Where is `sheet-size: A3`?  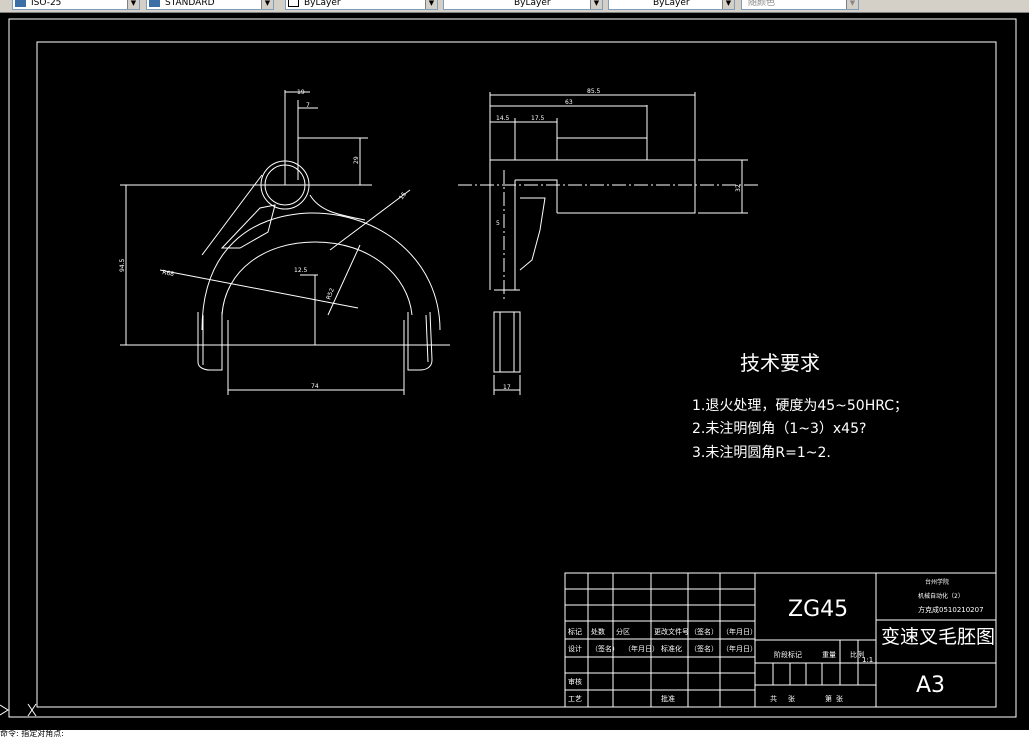
sheet-size: A3 is located at coordinates (930, 685).